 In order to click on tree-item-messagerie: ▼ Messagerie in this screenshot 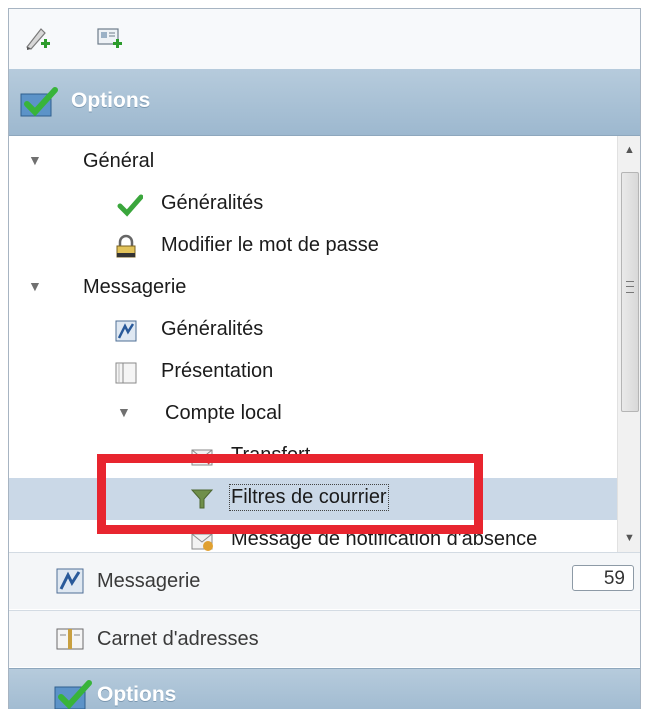, I will do `click(313, 289)`.